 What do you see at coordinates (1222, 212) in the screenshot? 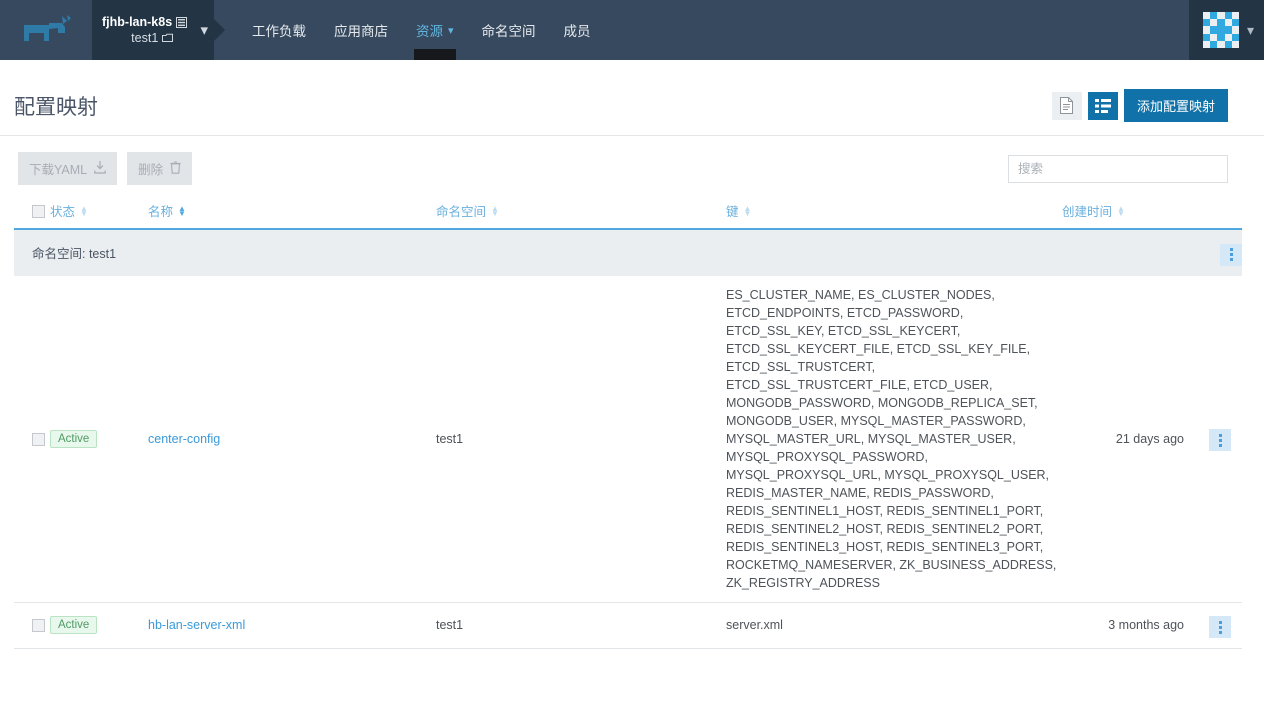
I see `column-header-actions` at bounding box center [1222, 212].